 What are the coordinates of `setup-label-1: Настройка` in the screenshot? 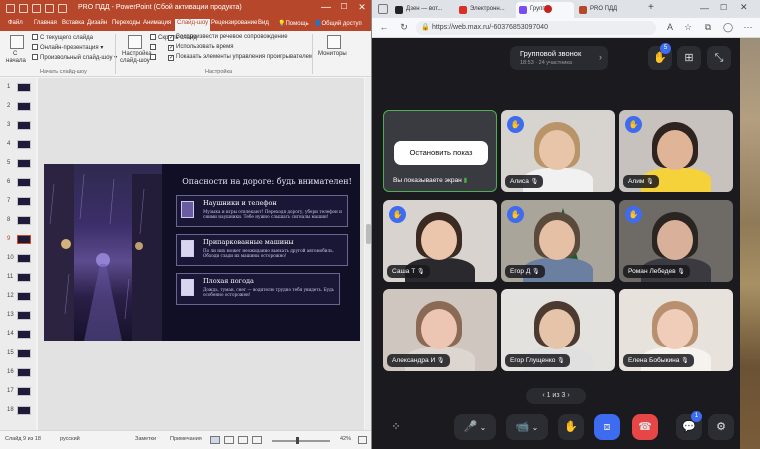 It's located at (137, 54).